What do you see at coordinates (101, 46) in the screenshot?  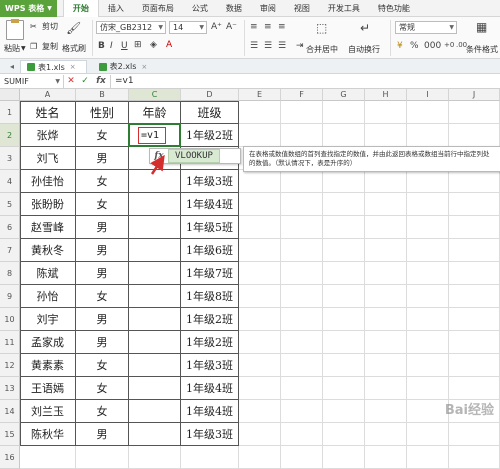 I see `bold-button: B` at bounding box center [101, 46].